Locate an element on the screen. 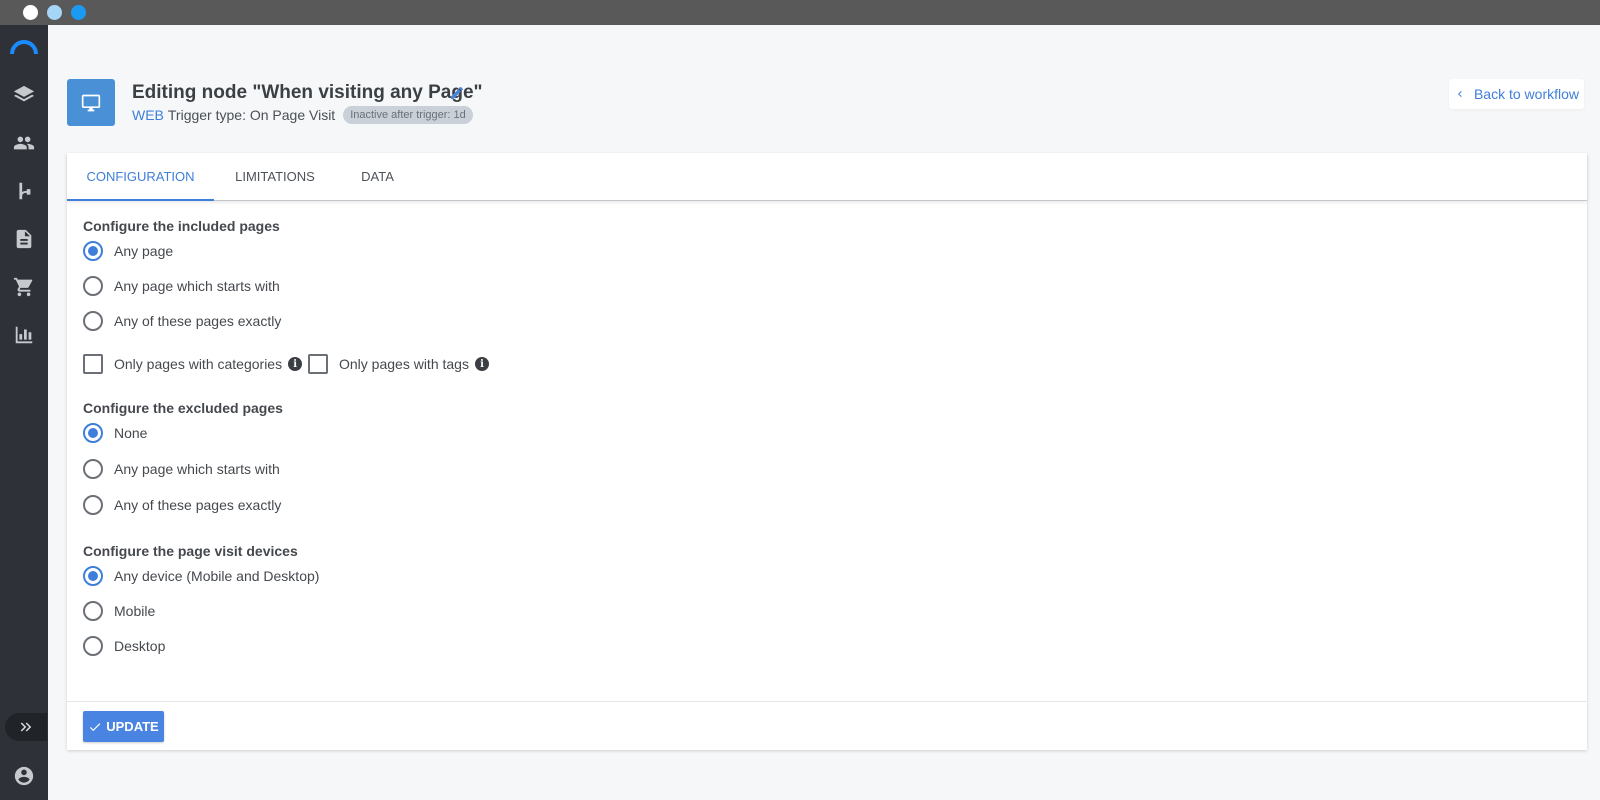 The width and height of the screenshot is (1600, 800). filter-categories-checkbox: Only pages with categories i is located at coordinates (193, 364).